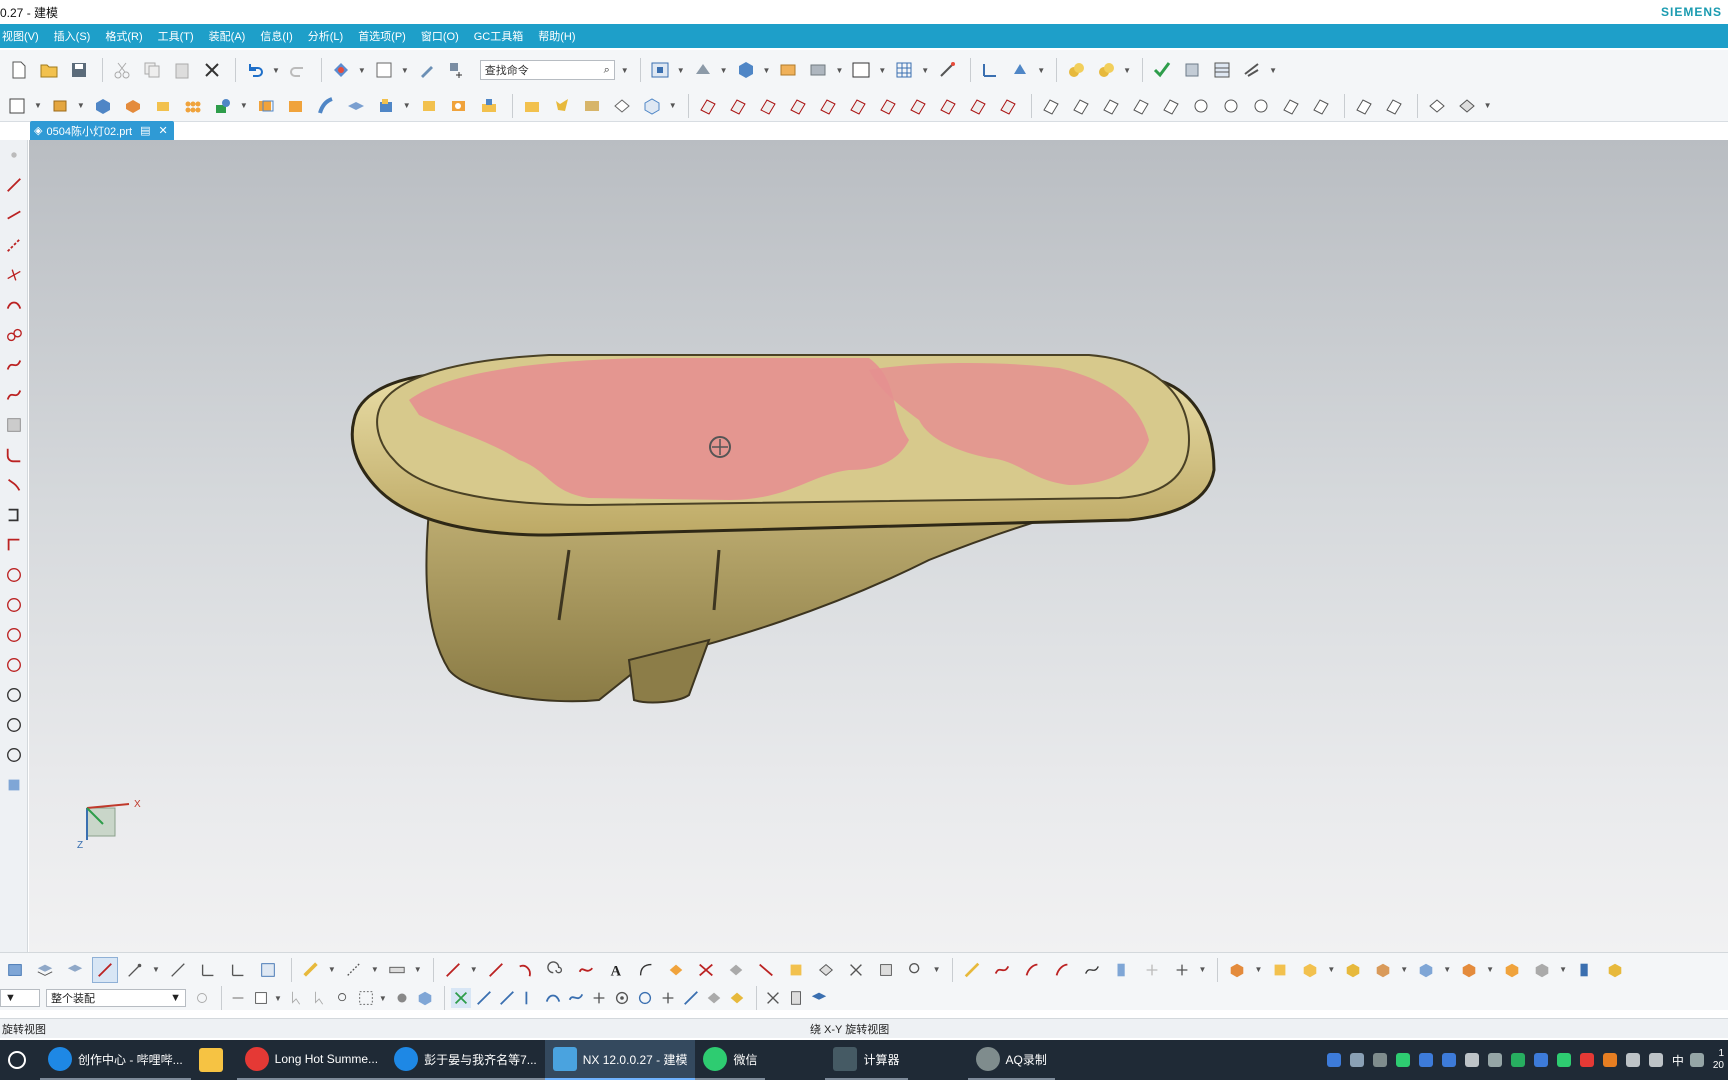 This screenshot has height=1080, width=1728. What do you see at coordinates (507, 998) in the screenshot?
I see `snap-mid-icon` at bounding box center [507, 998].